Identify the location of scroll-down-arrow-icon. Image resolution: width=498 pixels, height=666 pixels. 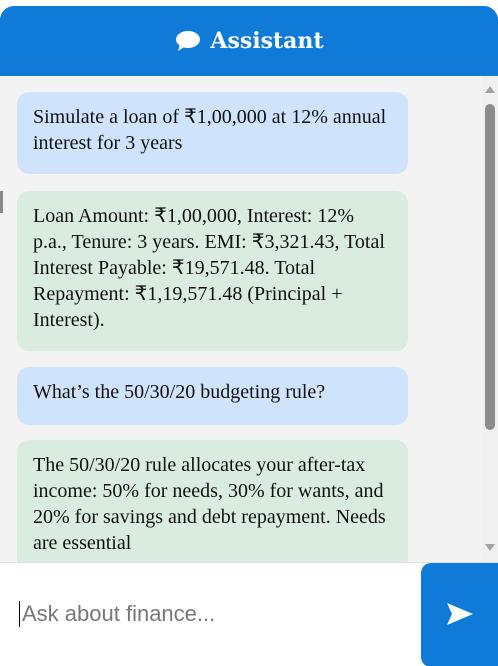
(490, 547).